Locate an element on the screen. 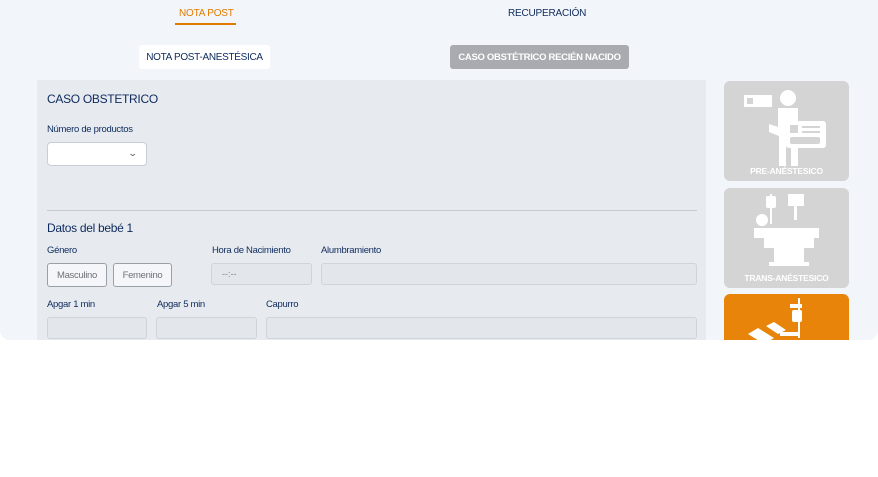  active-tab-indicator is located at coordinates (205, 24).